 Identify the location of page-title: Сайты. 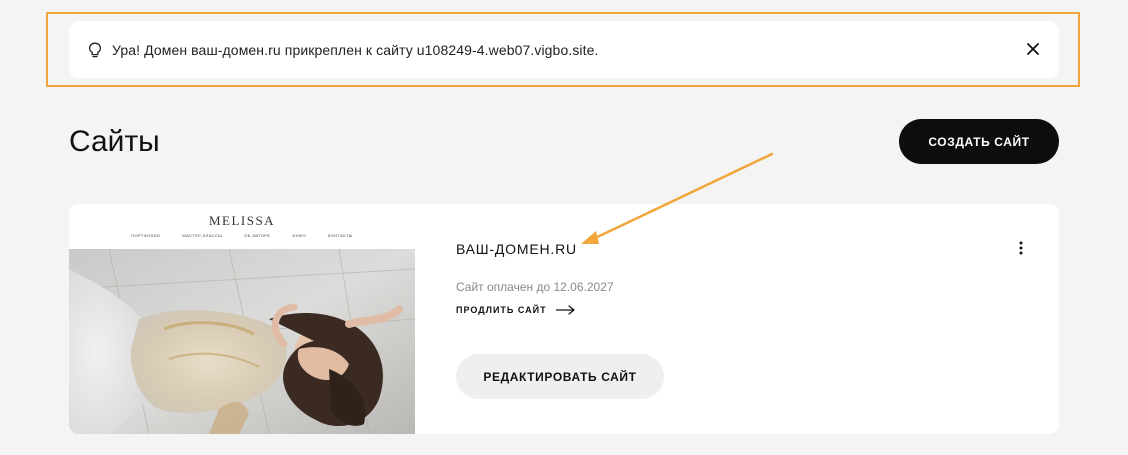
(114, 141).